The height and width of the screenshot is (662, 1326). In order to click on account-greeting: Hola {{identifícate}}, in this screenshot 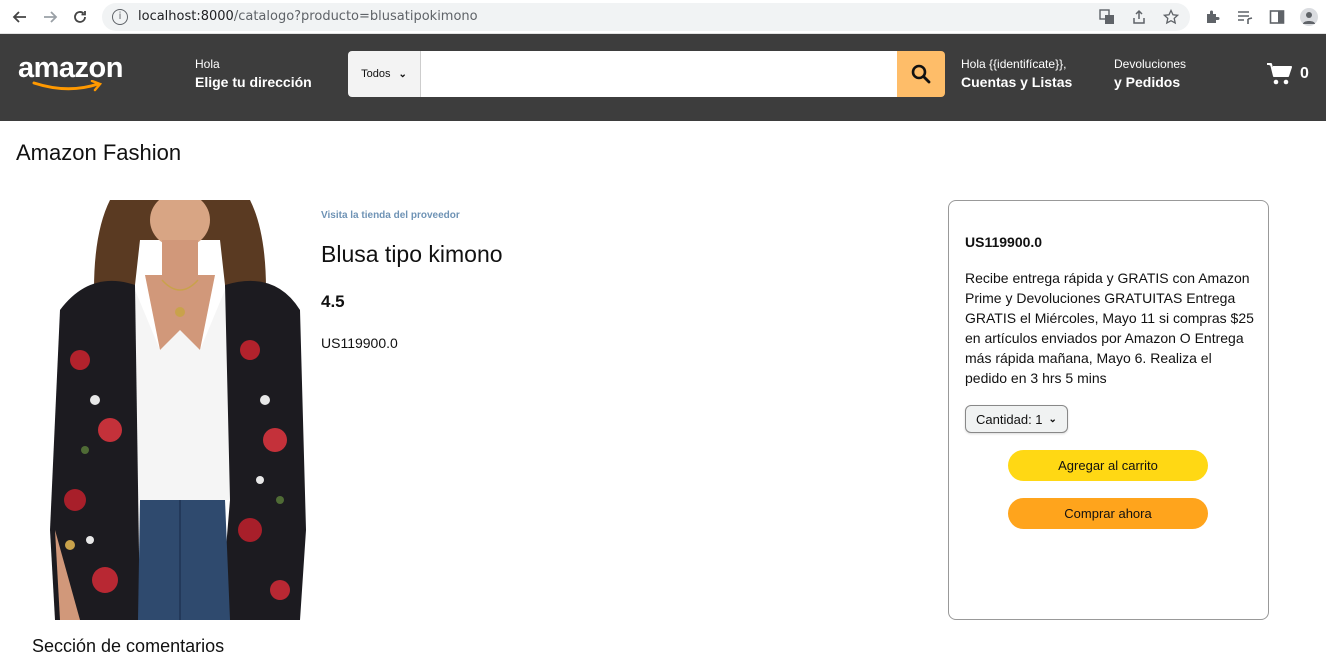, I will do `click(1014, 64)`.